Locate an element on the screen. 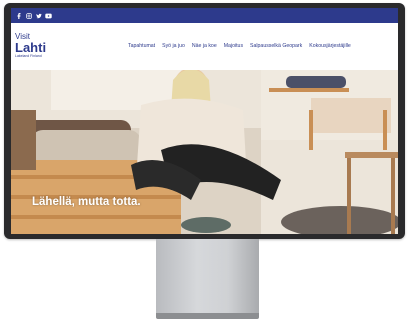  nav-item-see-do: Näe ja koe is located at coordinates (204, 46).